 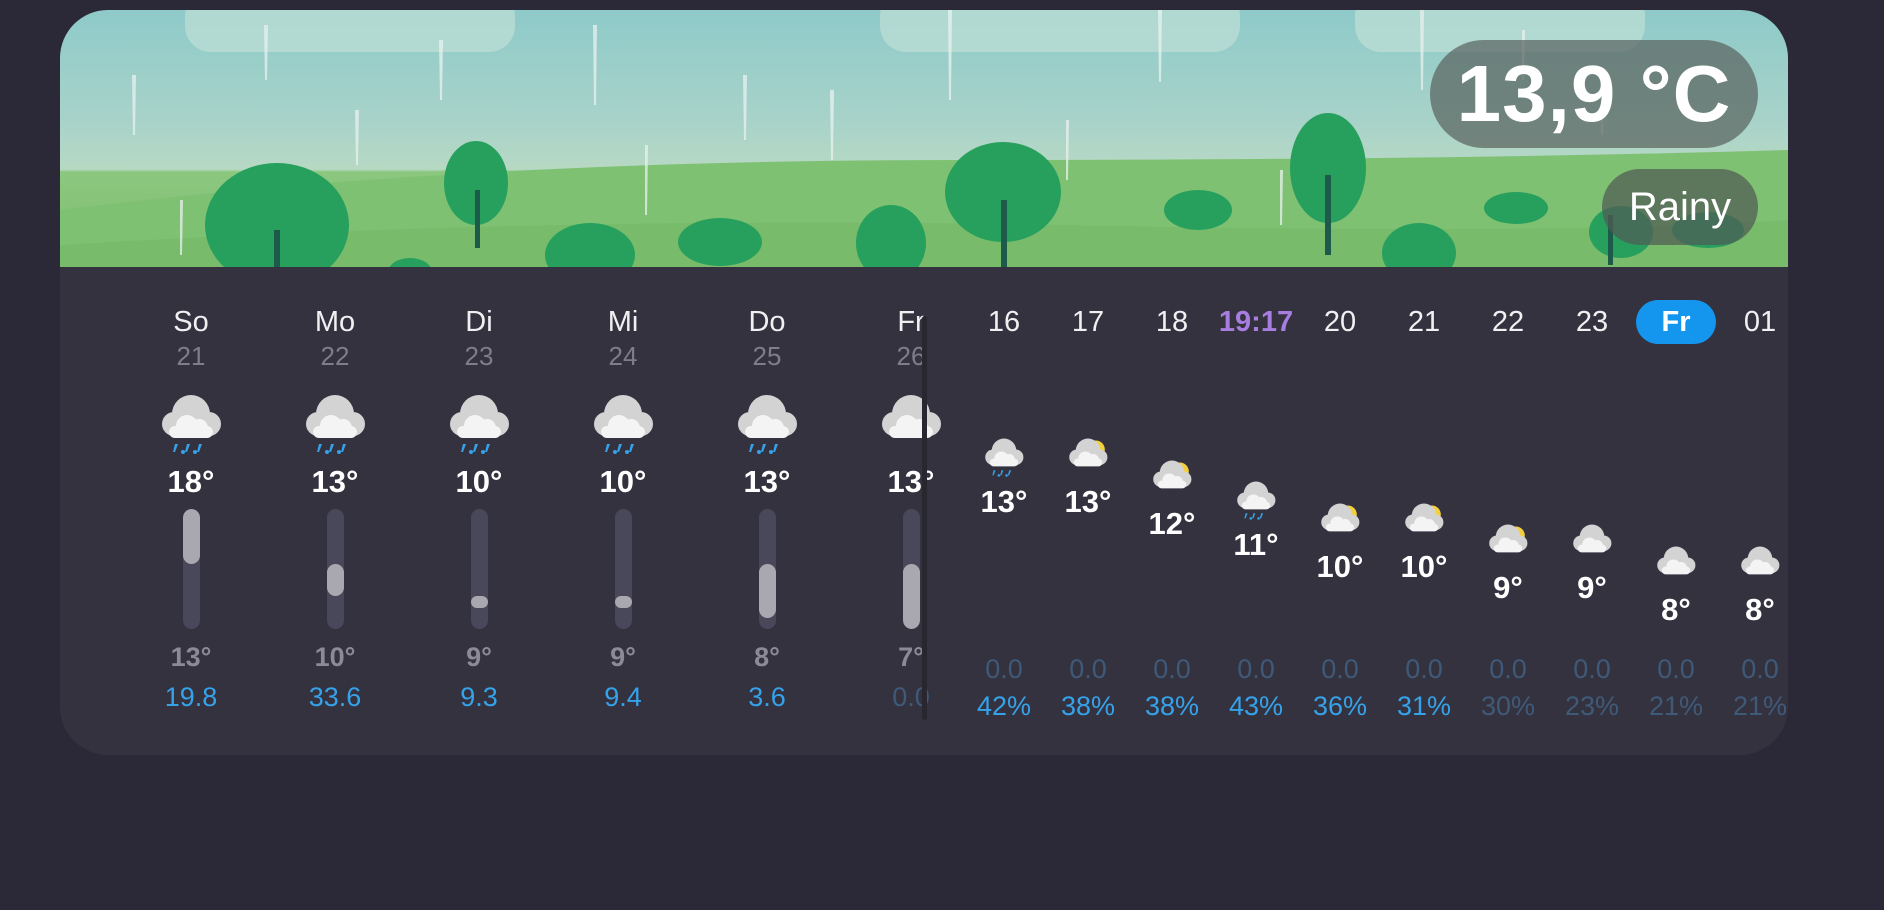 I want to click on day-date: 21, so click(x=191, y=356).